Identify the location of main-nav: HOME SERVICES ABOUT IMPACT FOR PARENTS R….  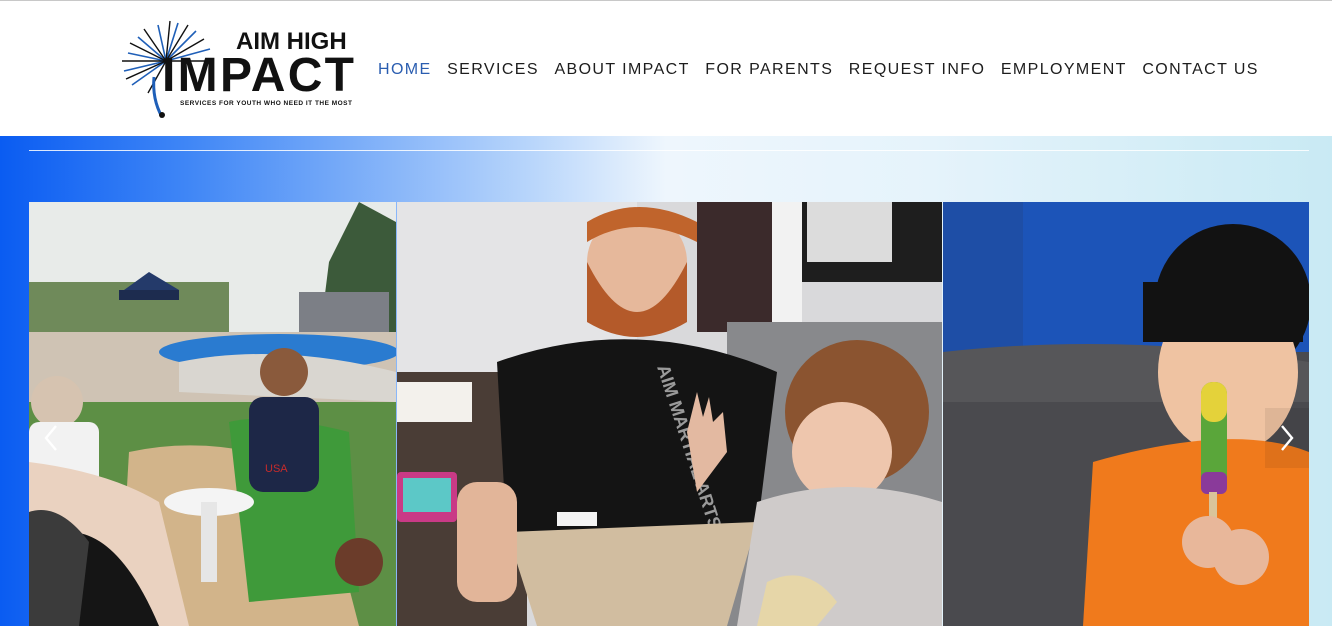
(826, 71).